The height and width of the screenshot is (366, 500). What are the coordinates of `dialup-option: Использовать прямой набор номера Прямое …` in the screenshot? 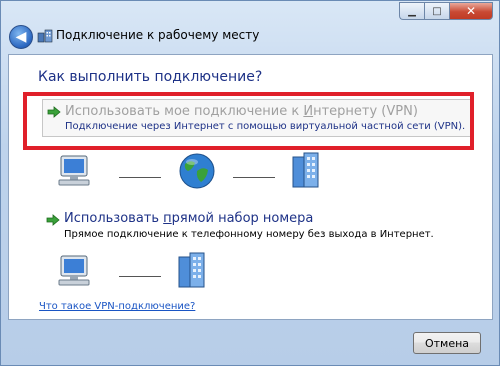 It's located at (257, 228).